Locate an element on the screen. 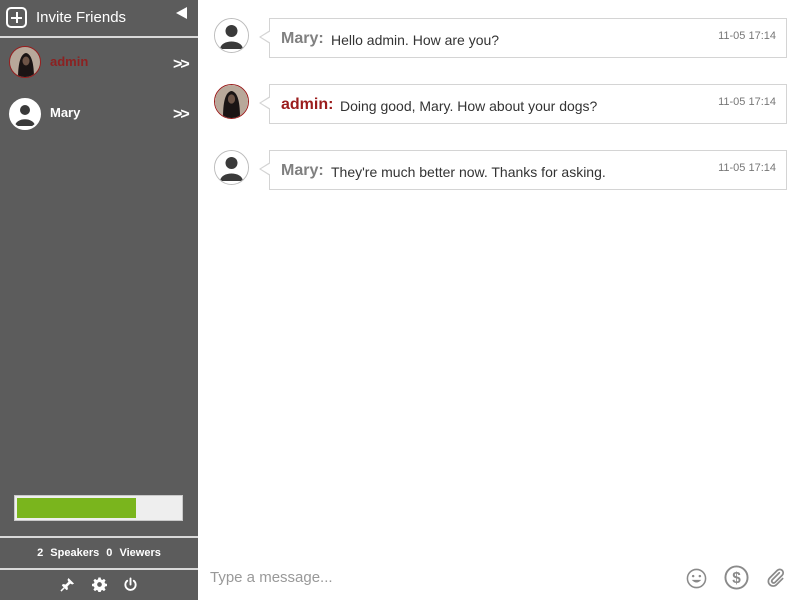 The width and height of the screenshot is (800, 600). paperclip-icon is located at coordinates (775, 580).